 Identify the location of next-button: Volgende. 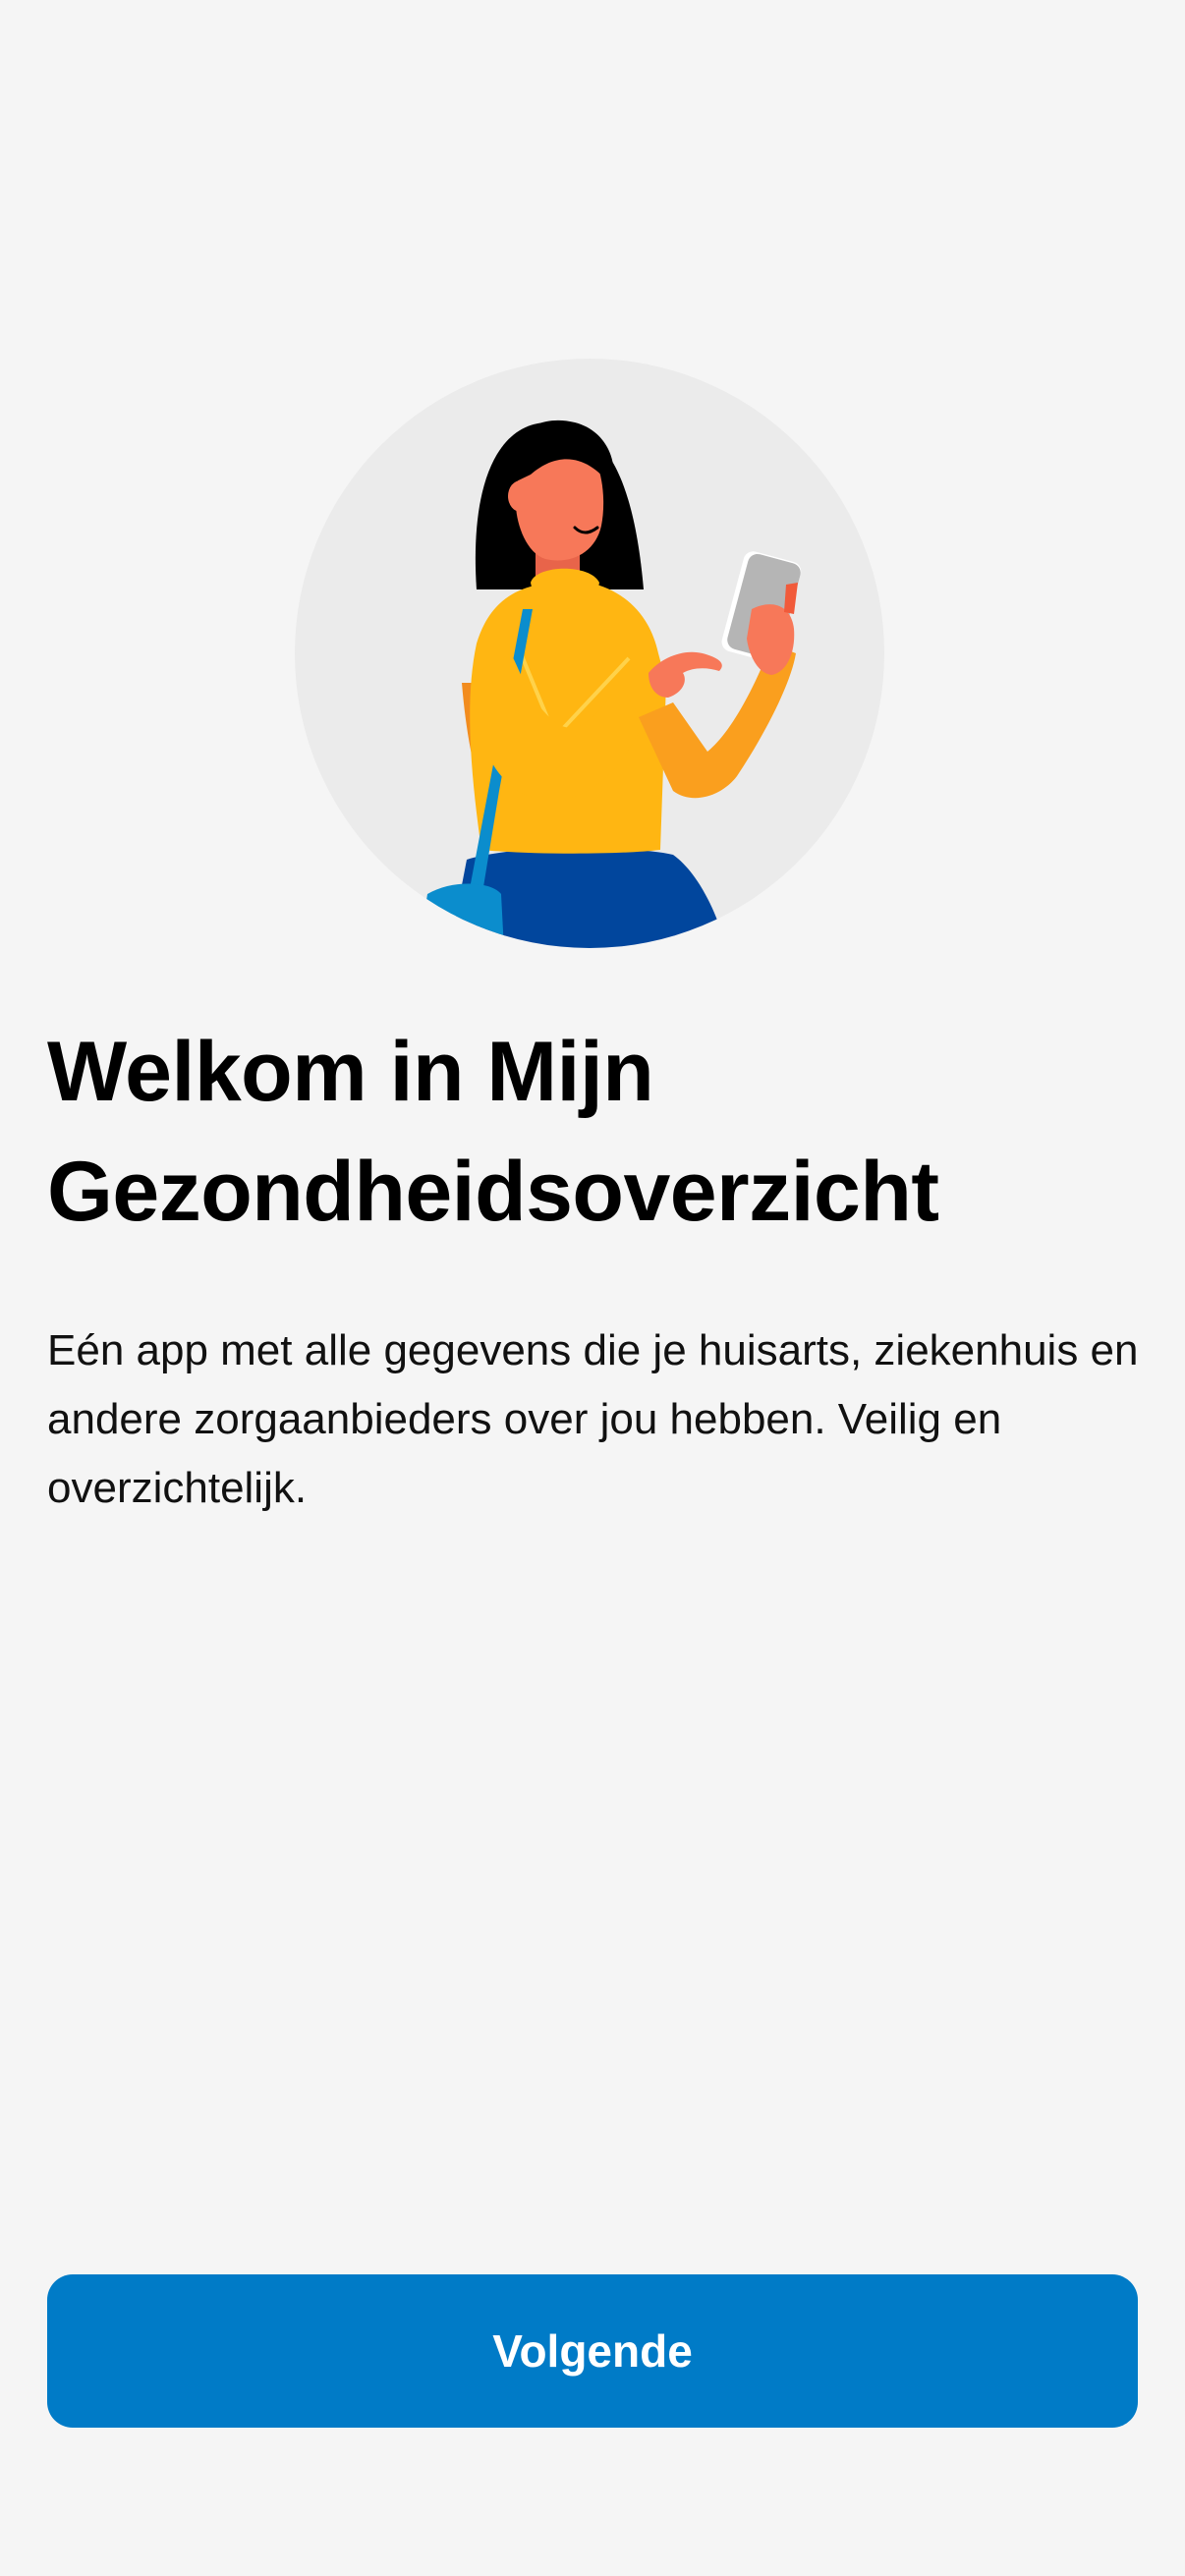
(592, 2351).